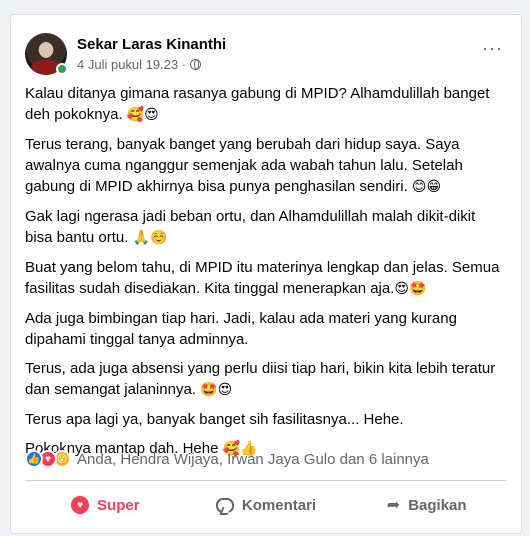 The width and height of the screenshot is (530, 536). I want to click on share-button: ➦ Bagikan, so click(426, 505).